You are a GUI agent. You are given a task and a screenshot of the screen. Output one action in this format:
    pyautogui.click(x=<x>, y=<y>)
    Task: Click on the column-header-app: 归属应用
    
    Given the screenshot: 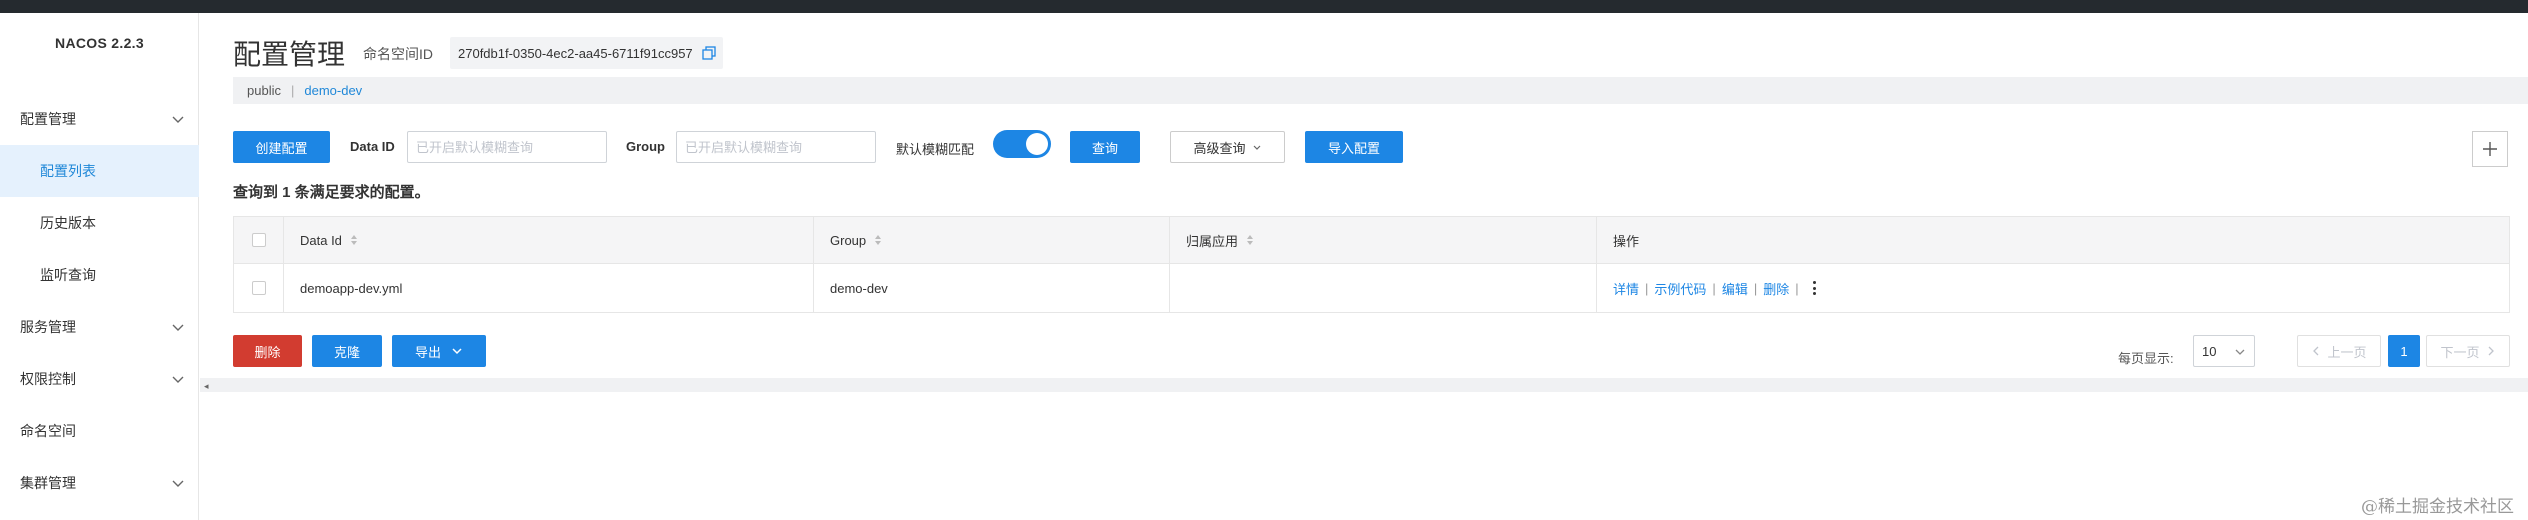 What is the action you would take?
    pyautogui.click(x=1383, y=240)
    